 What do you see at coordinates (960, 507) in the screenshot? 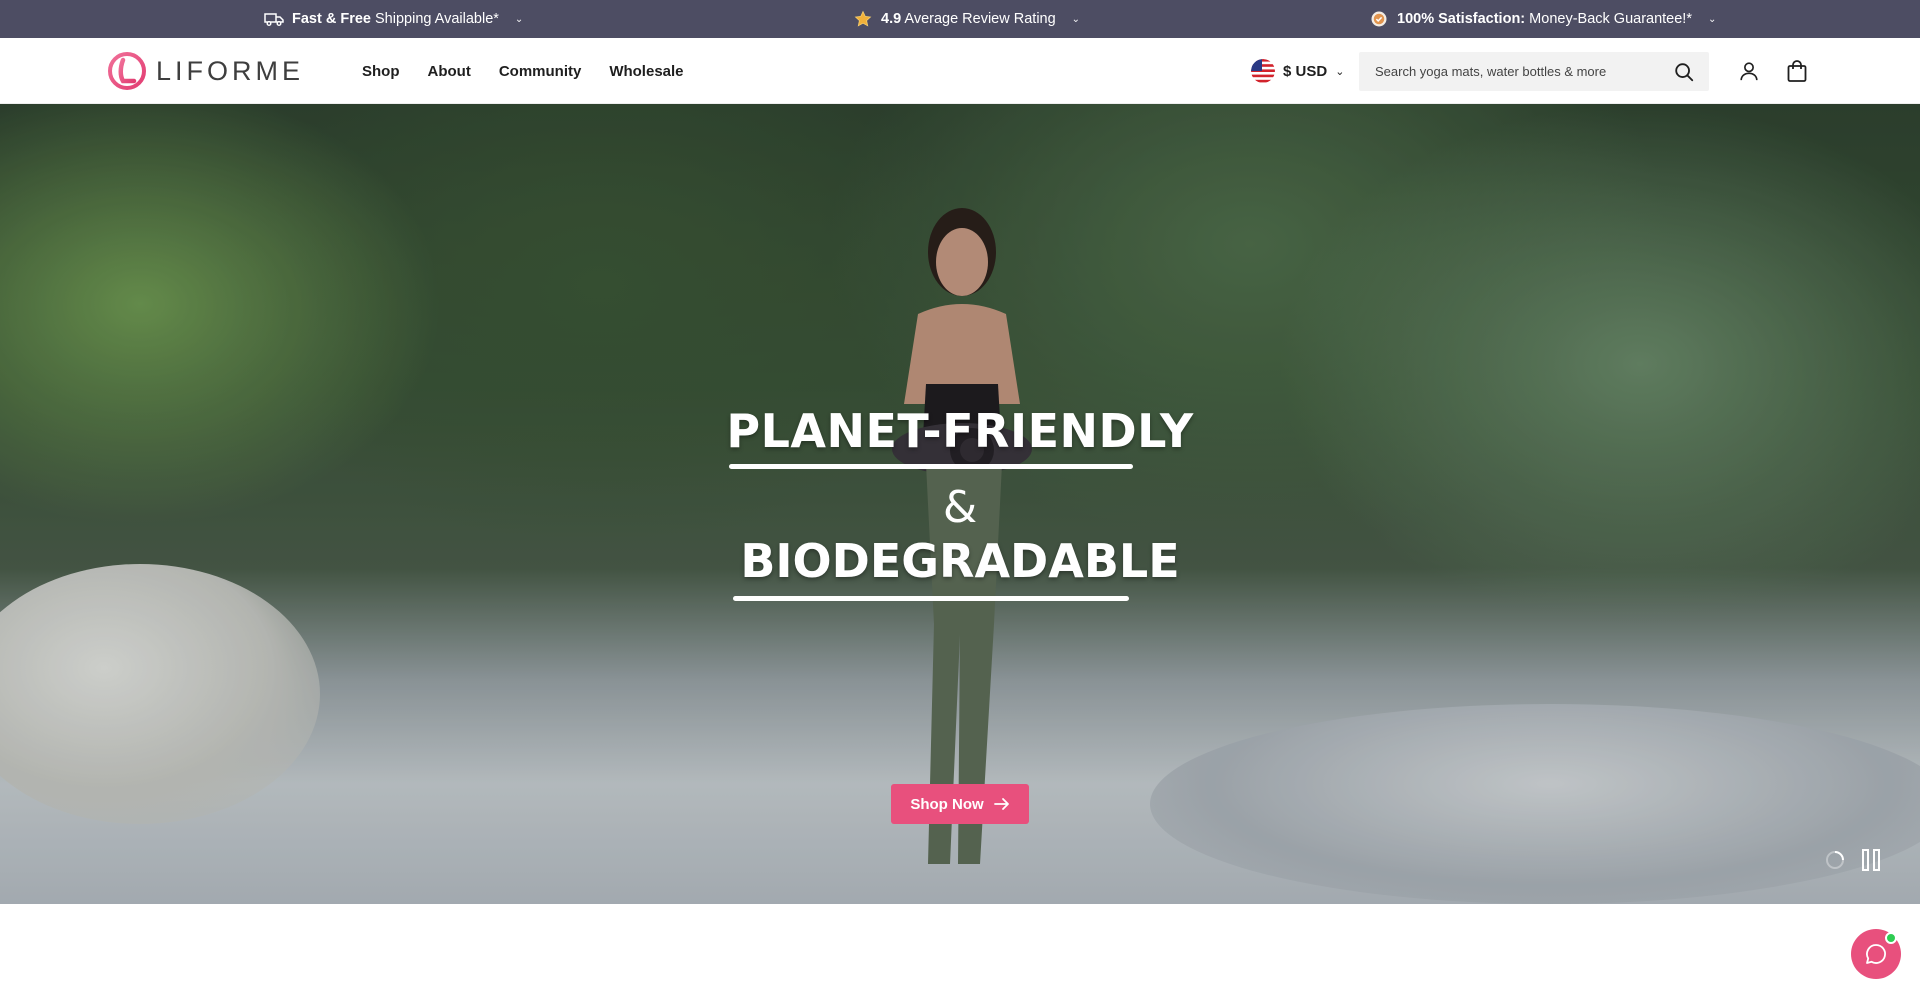
I see `hero-ampersand: &` at bounding box center [960, 507].